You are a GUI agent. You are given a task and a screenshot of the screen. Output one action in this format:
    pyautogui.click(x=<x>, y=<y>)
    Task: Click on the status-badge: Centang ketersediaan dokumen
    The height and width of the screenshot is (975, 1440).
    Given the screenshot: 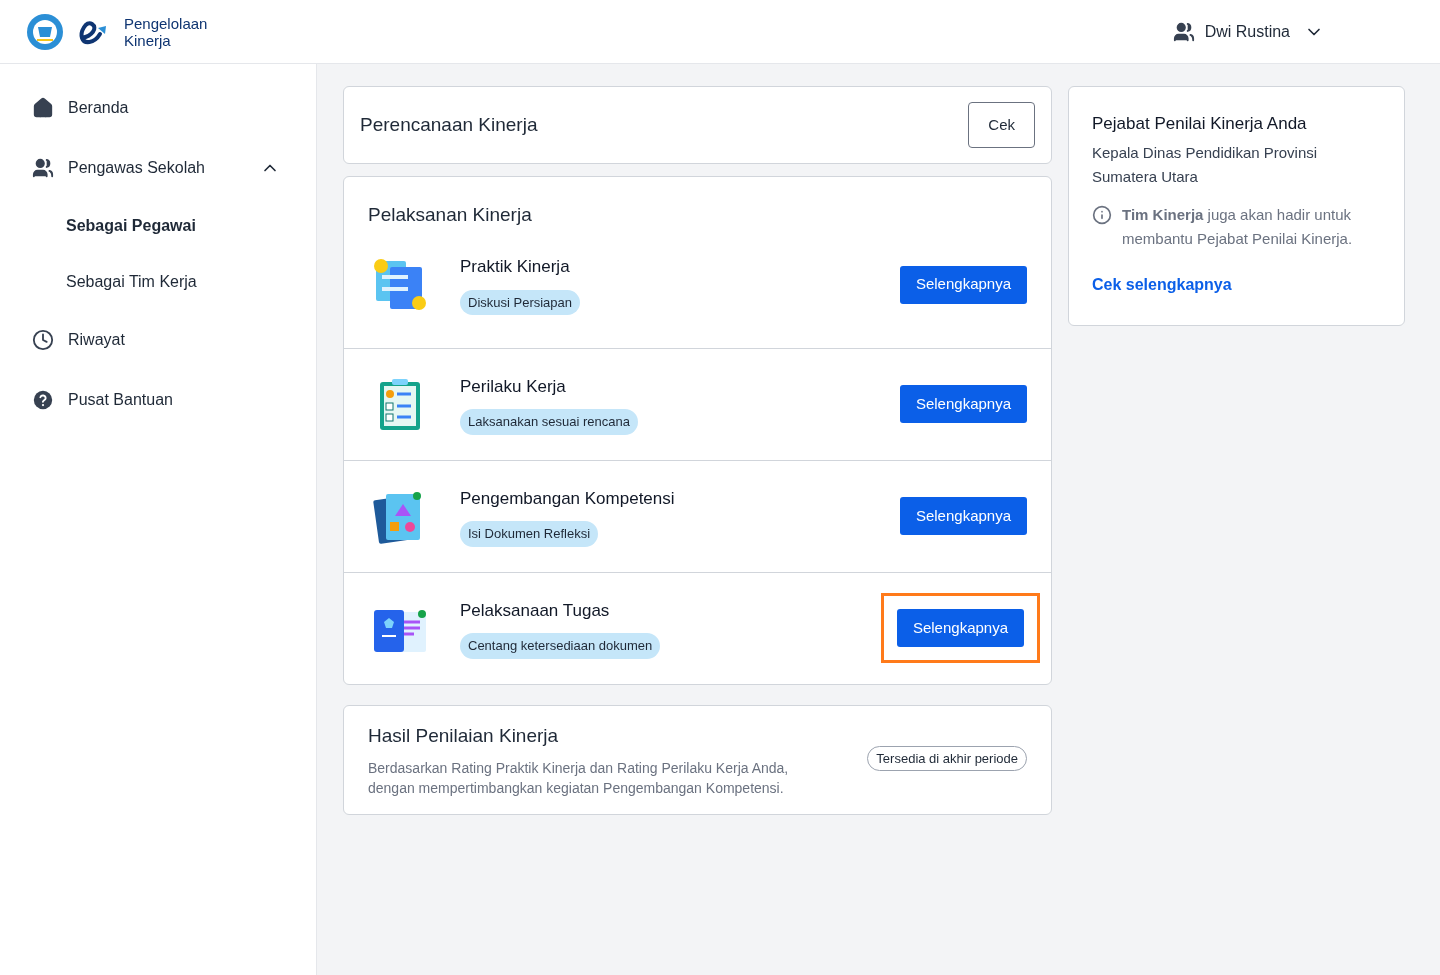 What is the action you would take?
    pyautogui.click(x=560, y=646)
    